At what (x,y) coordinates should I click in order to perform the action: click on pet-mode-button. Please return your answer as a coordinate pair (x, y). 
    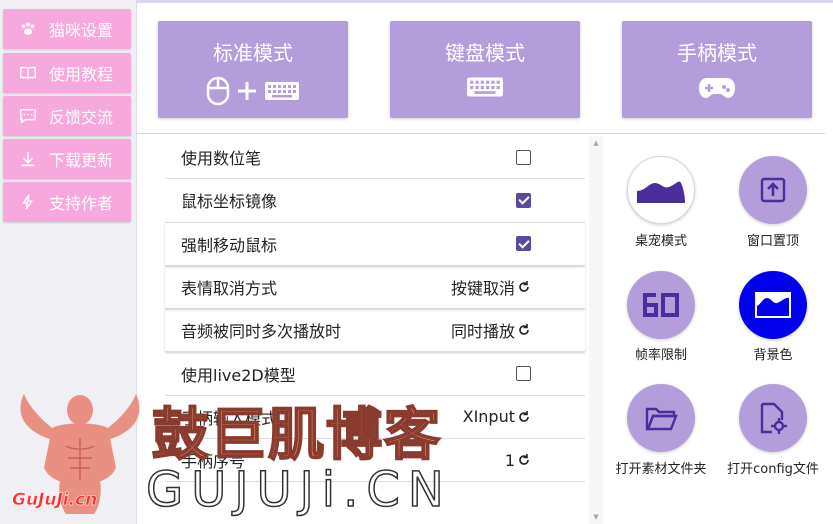
    Looking at the image, I should click on (661, 190).